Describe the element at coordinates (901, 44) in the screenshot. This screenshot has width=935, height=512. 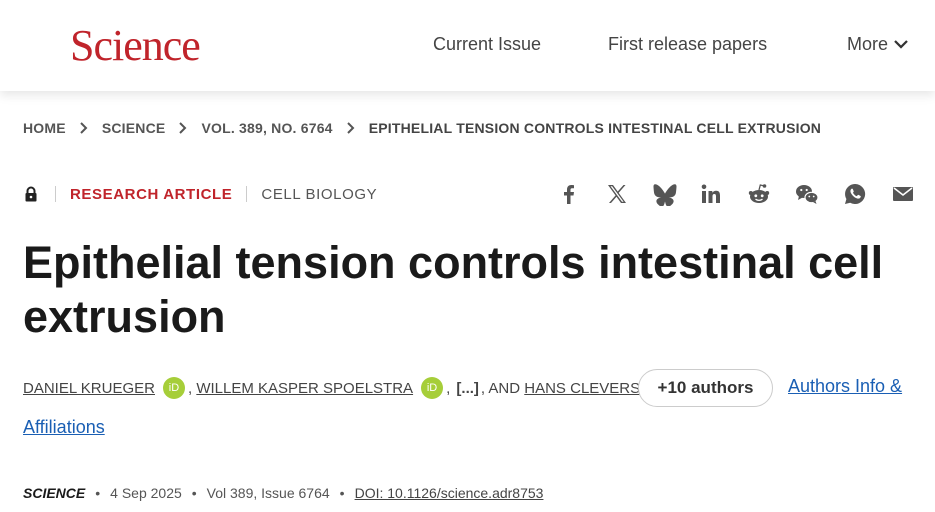
I see `chevron-down-icon` at that location.